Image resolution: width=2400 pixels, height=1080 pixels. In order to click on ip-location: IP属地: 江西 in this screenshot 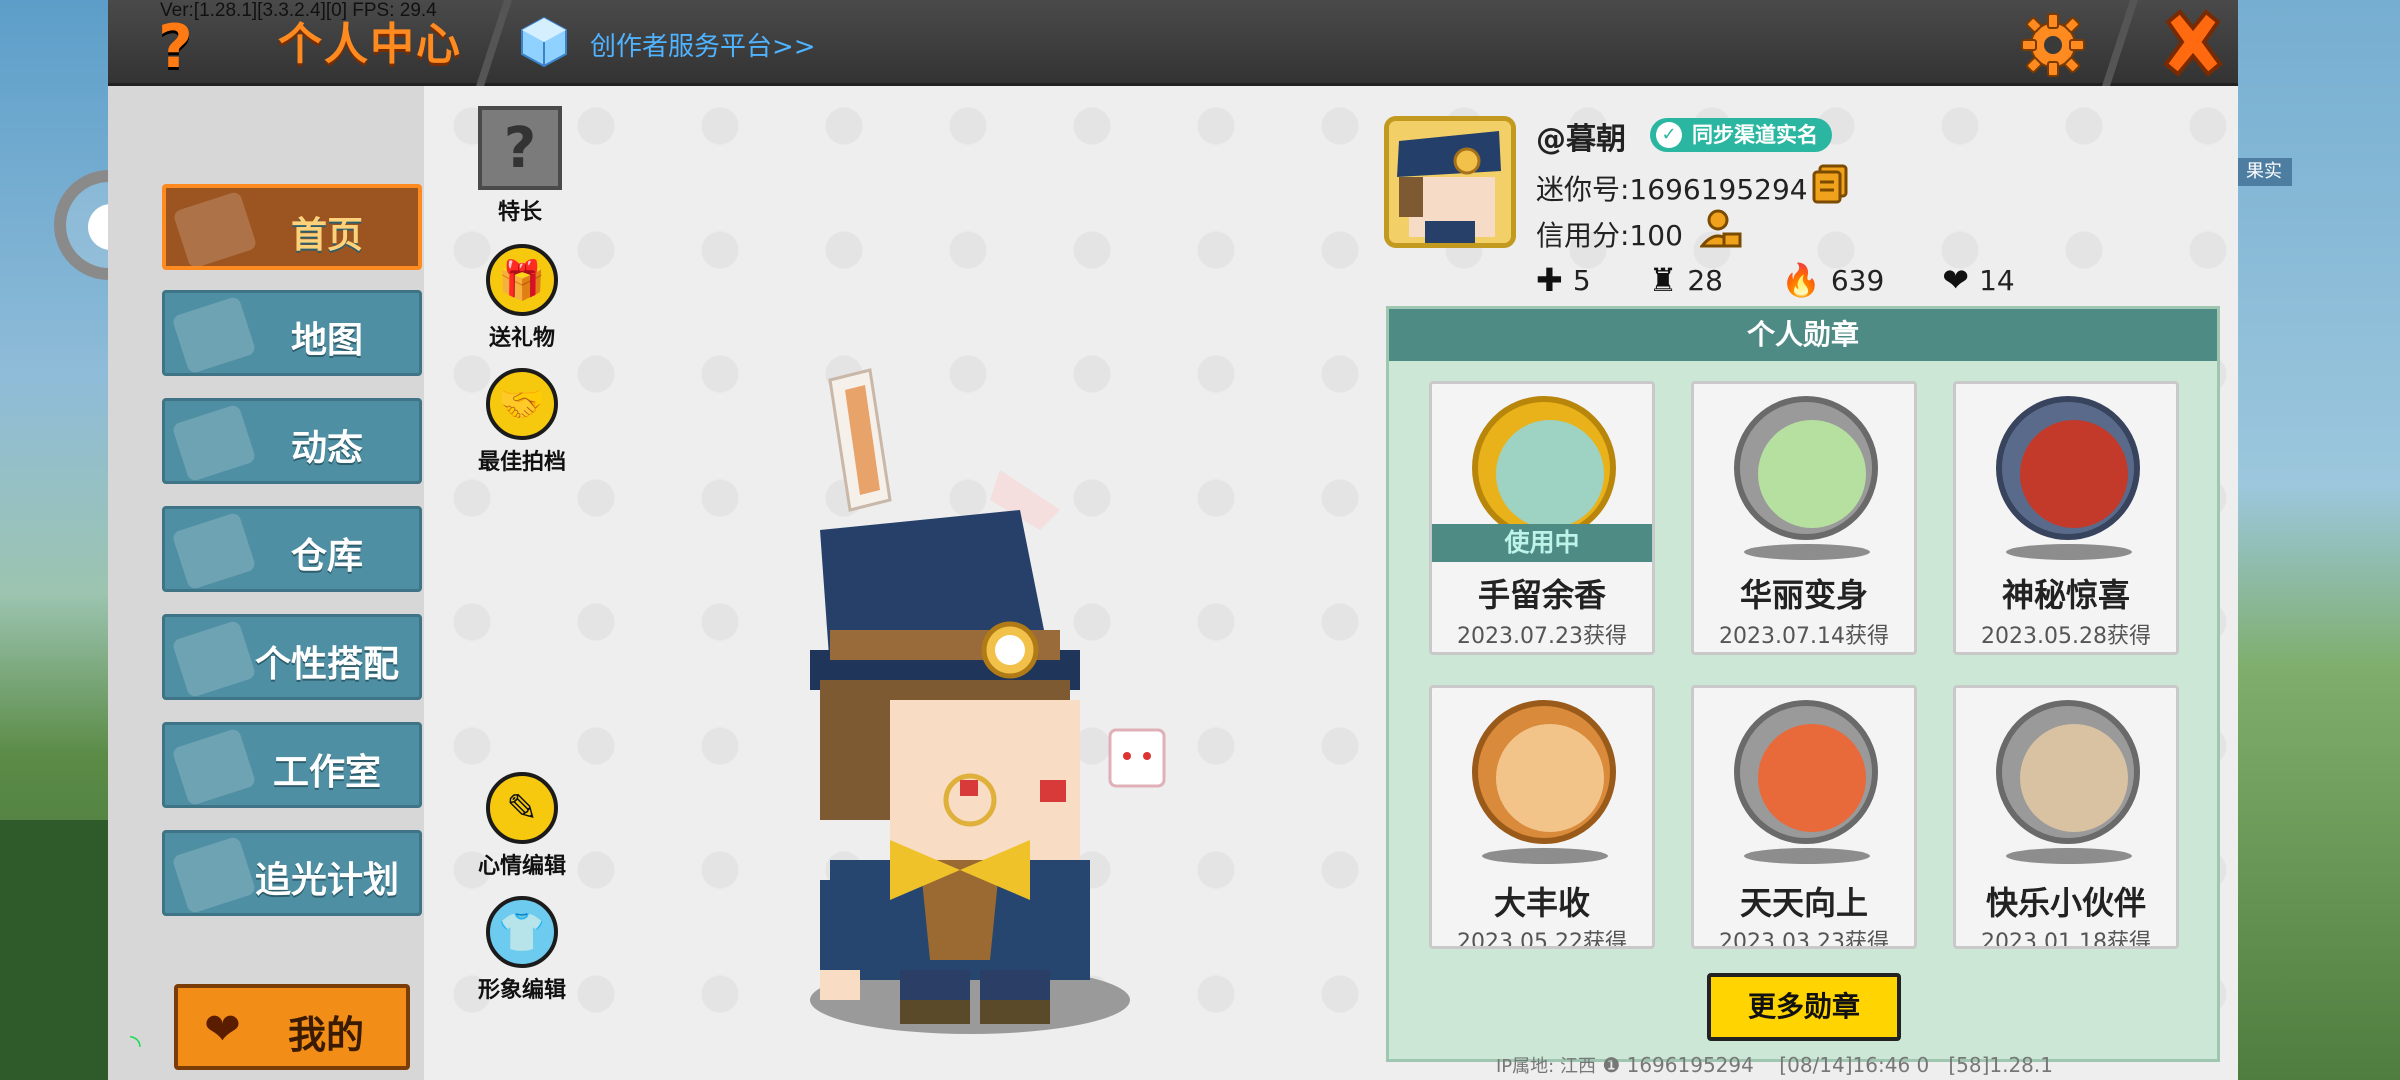, I will do `click(1546, 1066)`.